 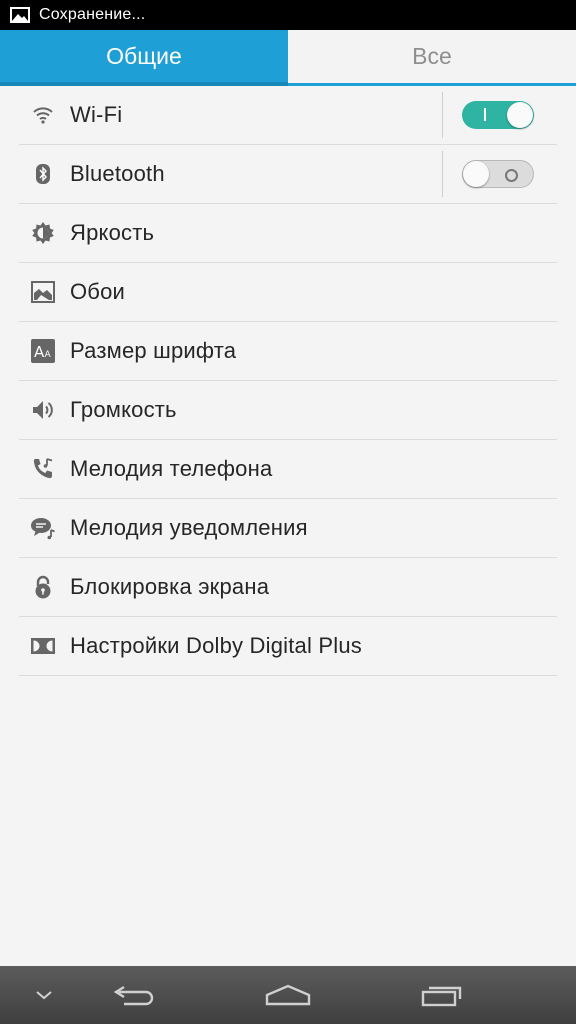 I want to click on wifi-icon, so click(x=43, y=115).